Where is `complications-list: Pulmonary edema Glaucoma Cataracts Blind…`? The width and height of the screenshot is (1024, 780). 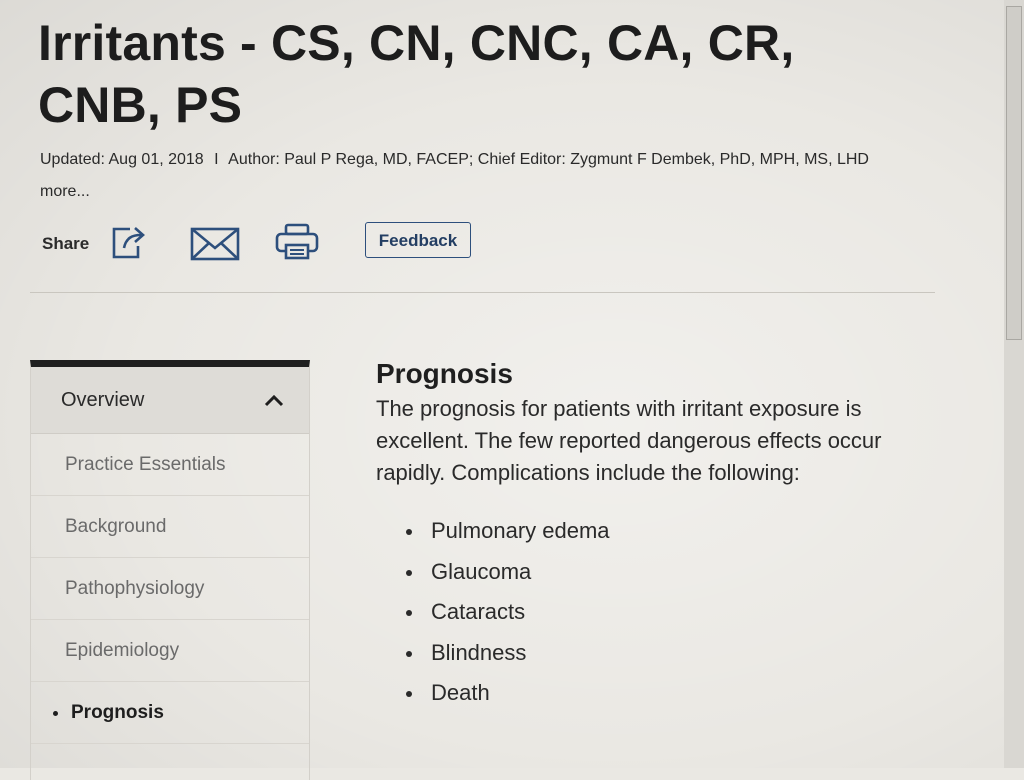 complications-list: Pulmonary edema Glaucoma Cataracts Blind… is located at coordinates (656, 612).